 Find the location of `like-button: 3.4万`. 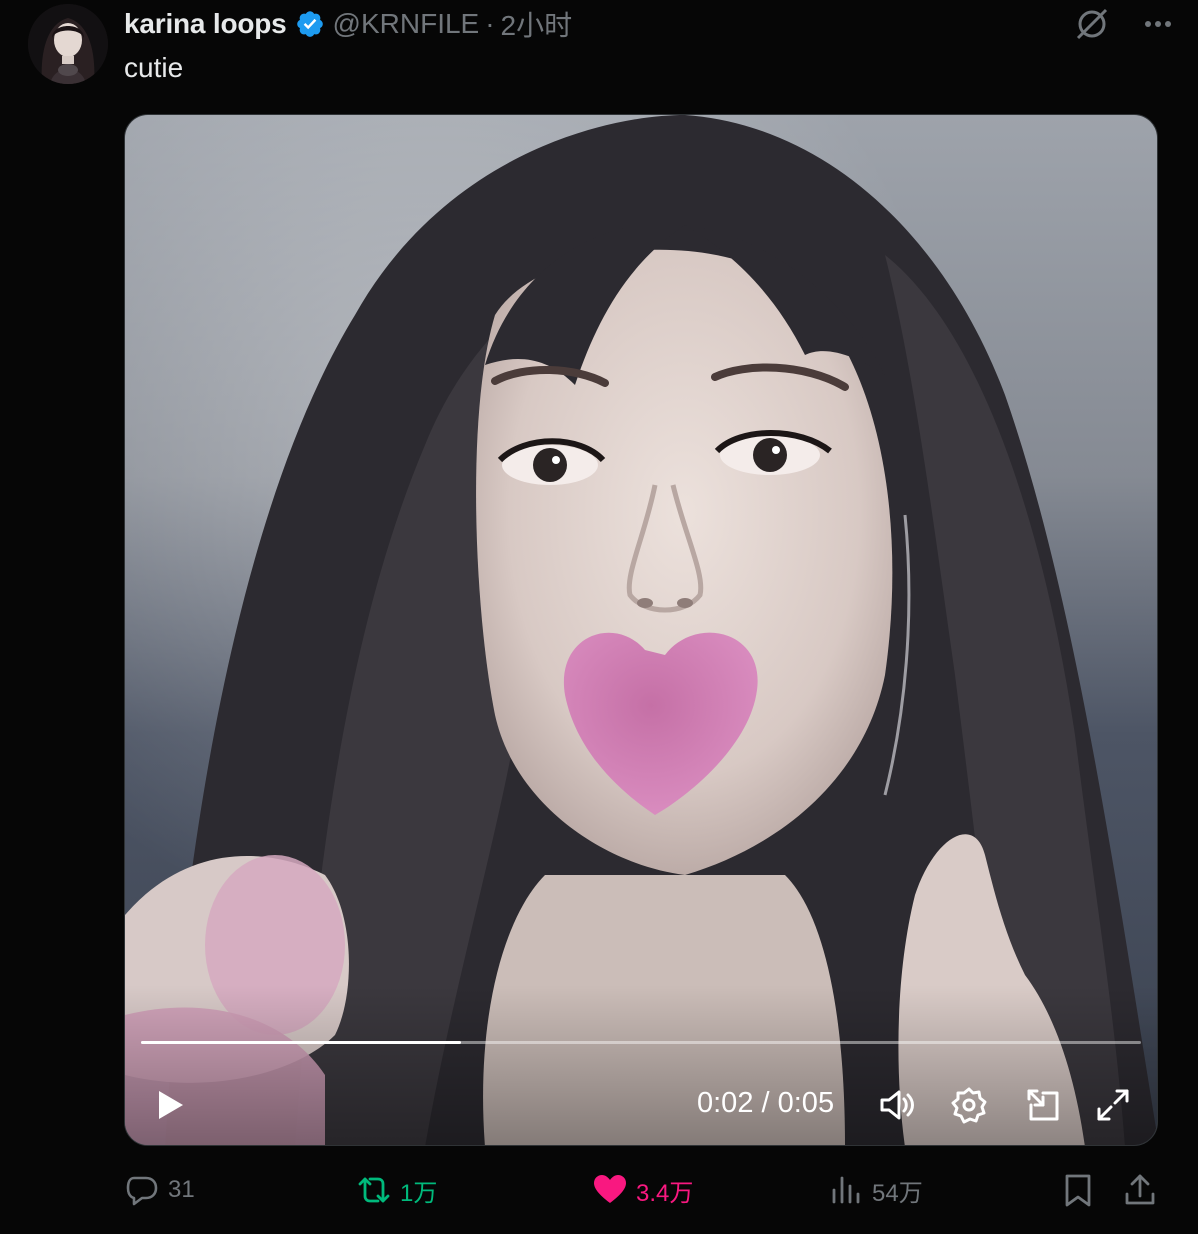

like-button: 3.4万 is located at coordinates (642, 1190).